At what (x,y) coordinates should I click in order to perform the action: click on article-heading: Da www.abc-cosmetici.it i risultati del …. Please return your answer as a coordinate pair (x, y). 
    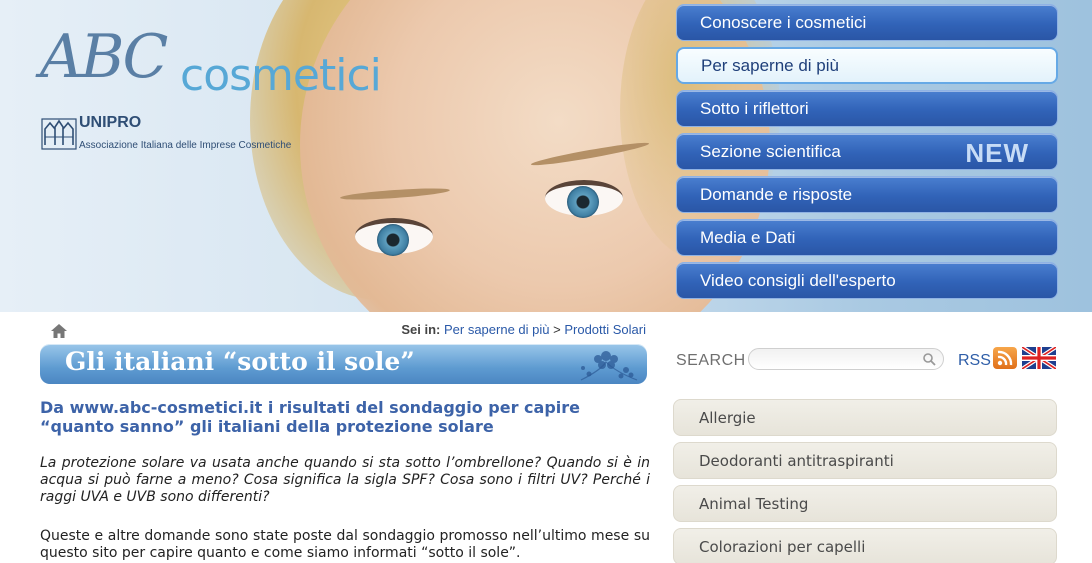
    Looking at the image, I should click on (310, 417).